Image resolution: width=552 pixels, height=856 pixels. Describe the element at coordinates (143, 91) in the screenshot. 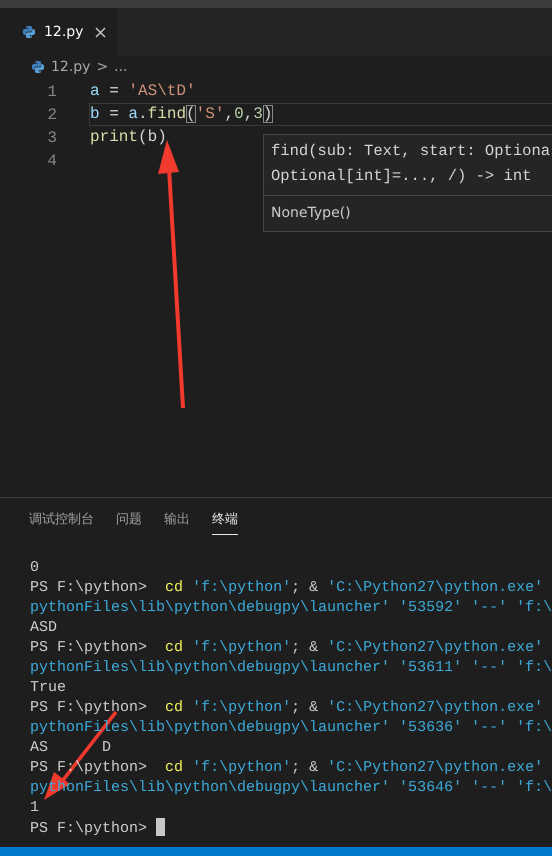

I see `code-line: a = 'AS\tD'` at that location.